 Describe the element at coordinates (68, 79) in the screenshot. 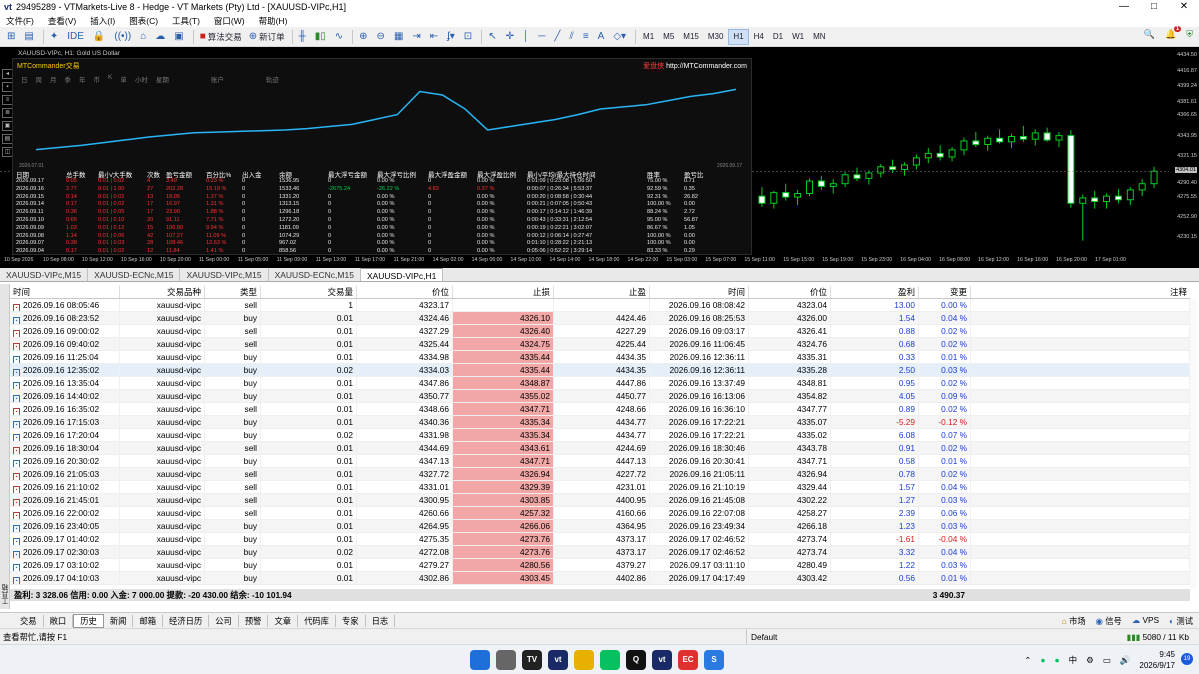

I see `mtc-tab-quarter: 季` at that location.